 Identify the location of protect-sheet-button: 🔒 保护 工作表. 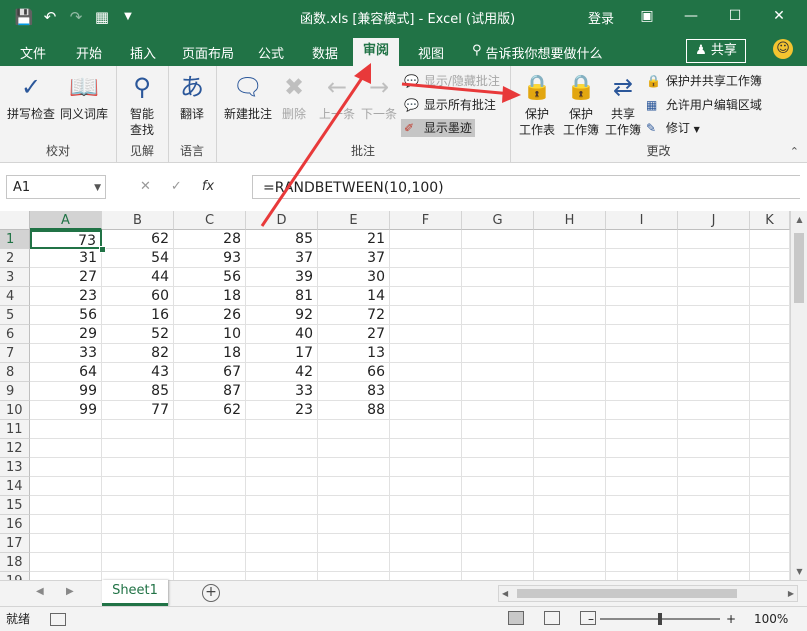
(537, 105).